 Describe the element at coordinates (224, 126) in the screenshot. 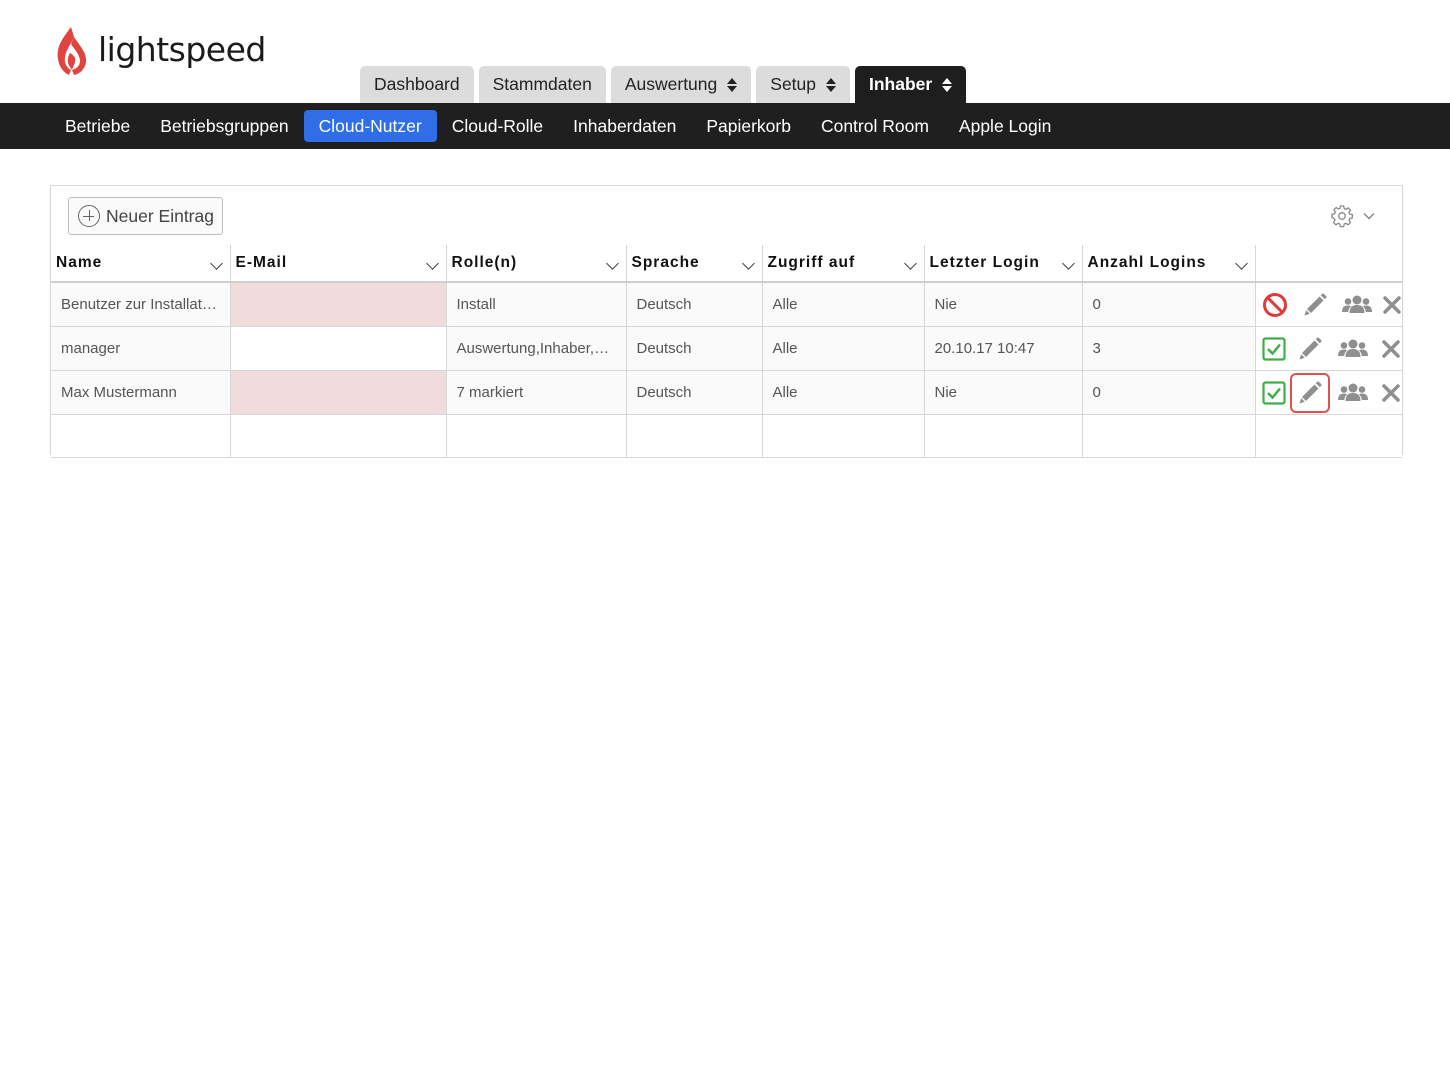

I see `subnav-betriebsgruppen: Betriebsgruppen` at that location.